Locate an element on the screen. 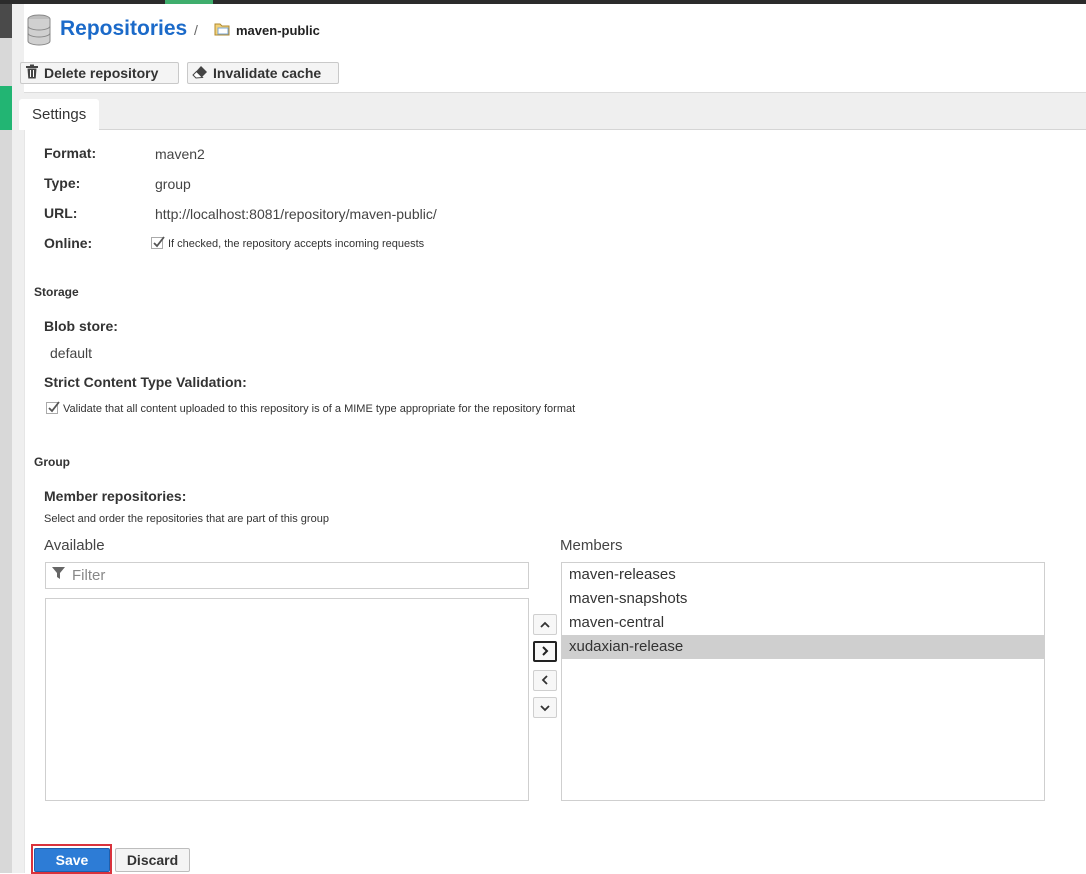 The height and width of the screenshot is (874, 1086). remove-member-button is located at coordinates (545, 680).